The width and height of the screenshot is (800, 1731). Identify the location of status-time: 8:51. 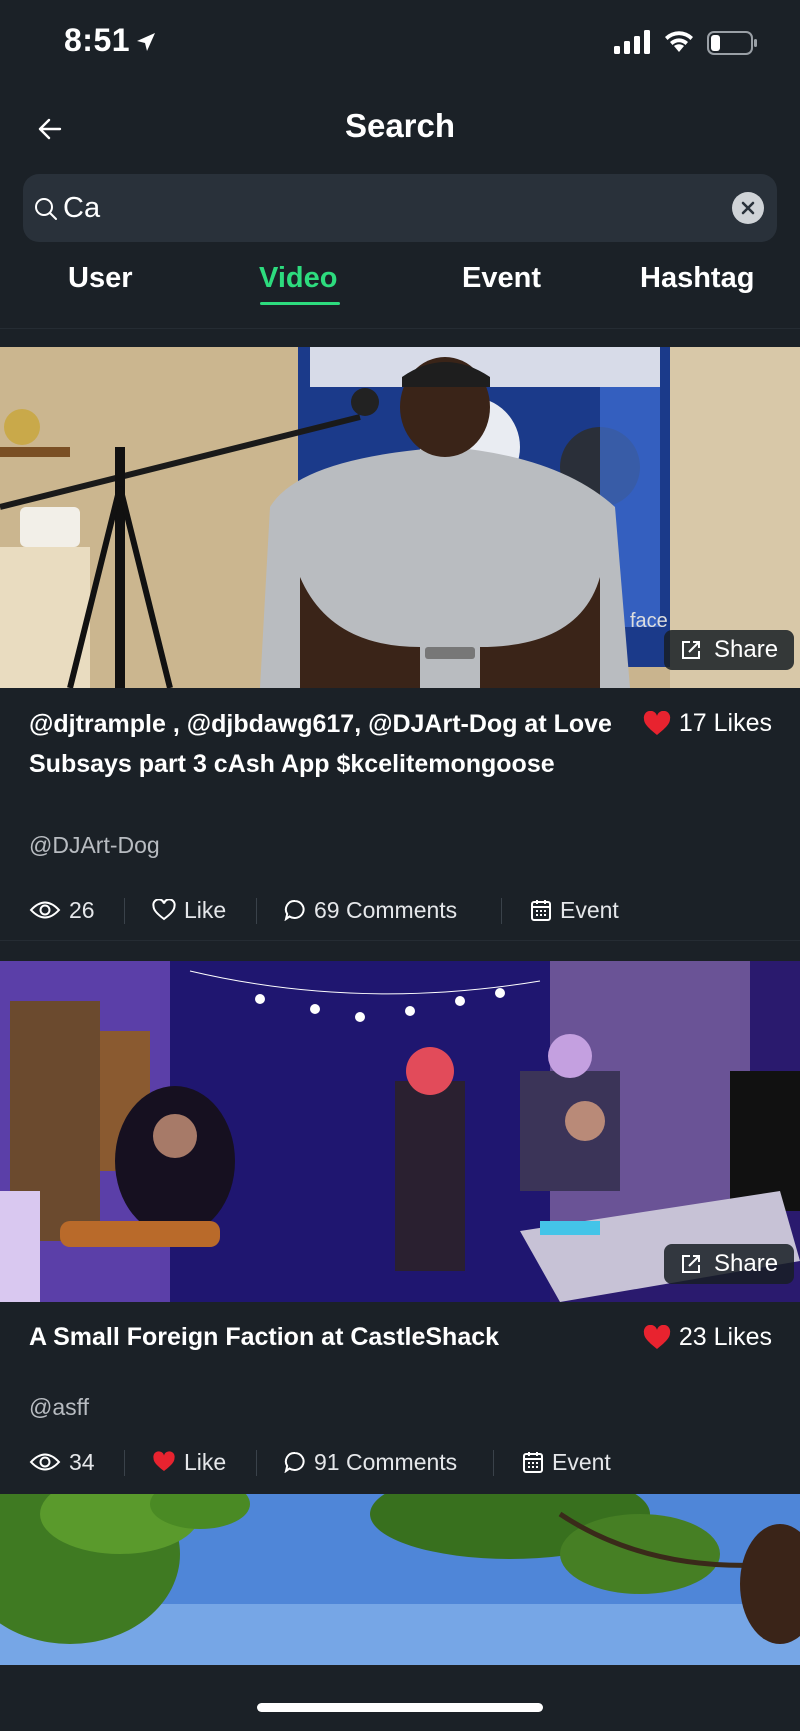
(97, 40).